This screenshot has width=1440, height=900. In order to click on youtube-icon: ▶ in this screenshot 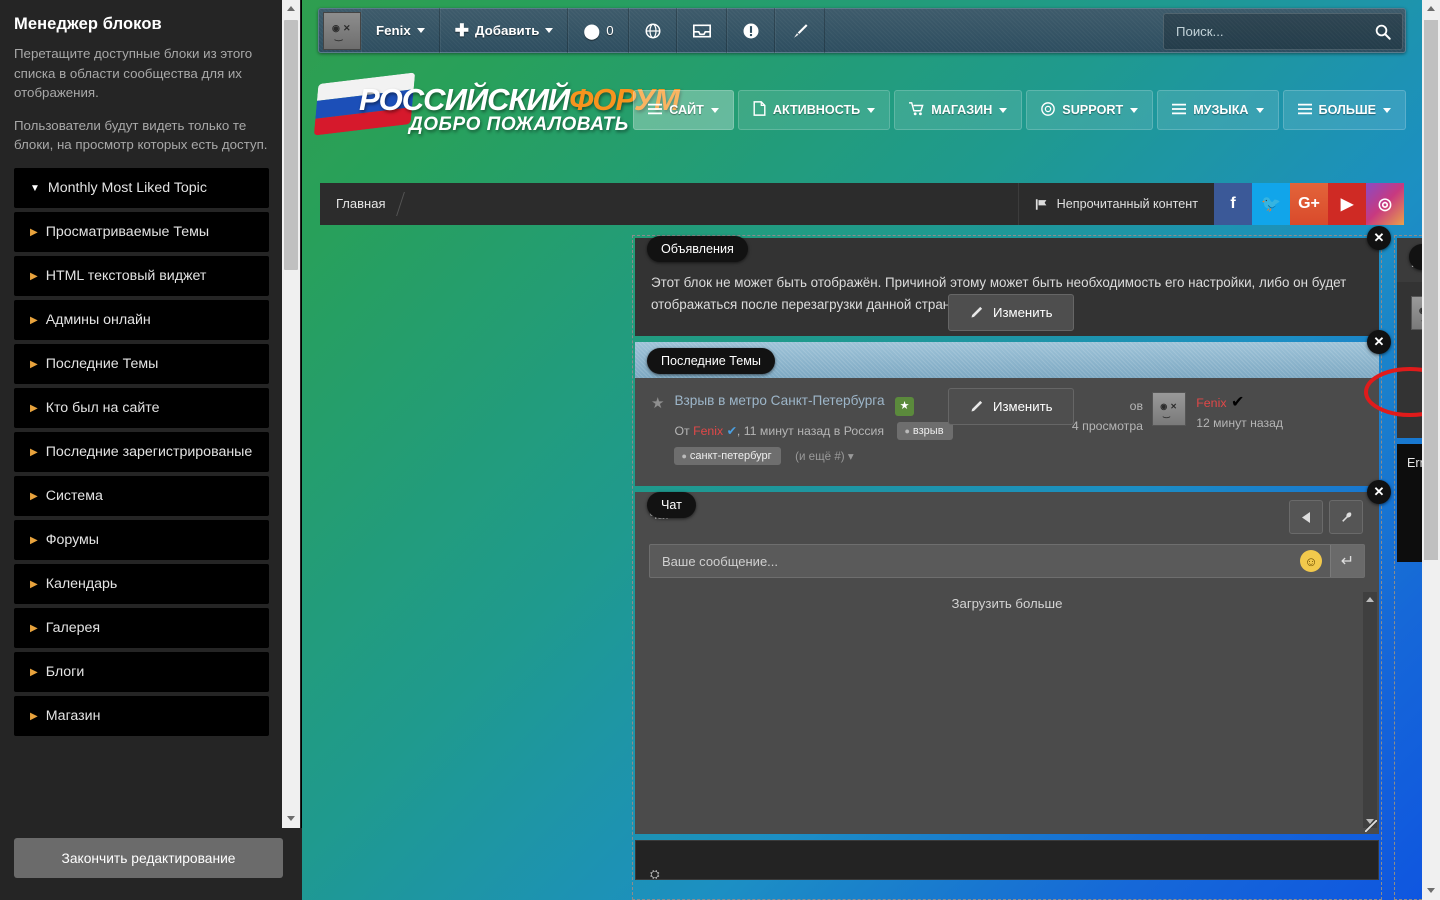, I will do `click(1347, 204)`.